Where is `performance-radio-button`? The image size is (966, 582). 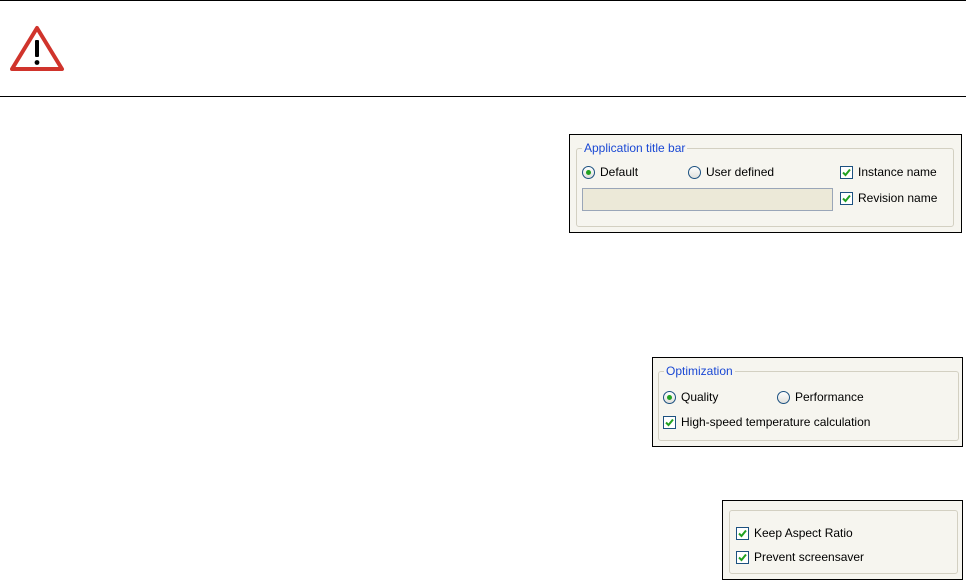
performance-radio-button is located at coordinates (783, 397).